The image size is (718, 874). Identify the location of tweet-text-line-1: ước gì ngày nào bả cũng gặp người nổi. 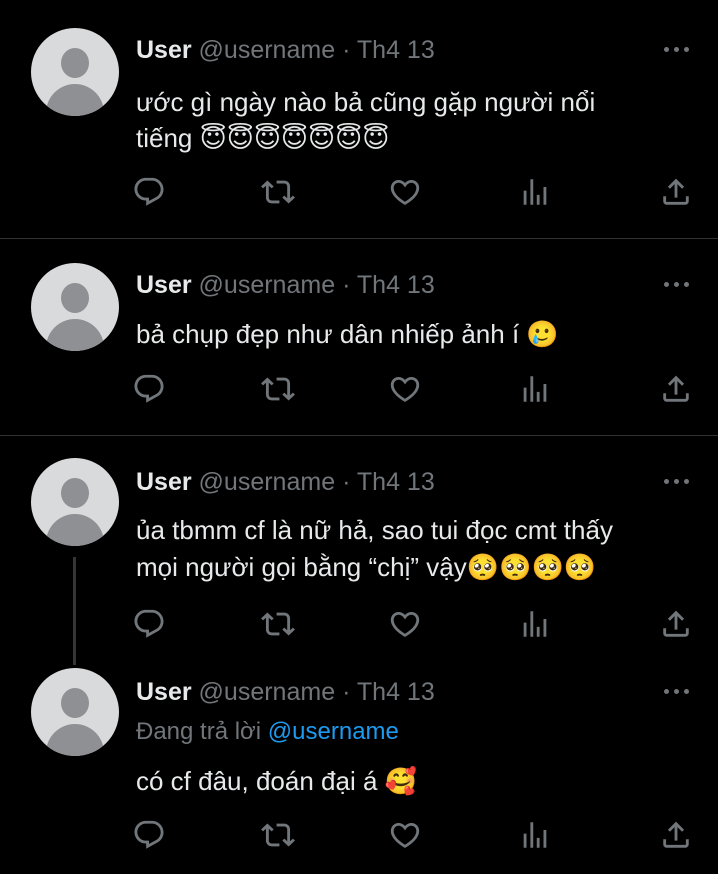
(366, 102).